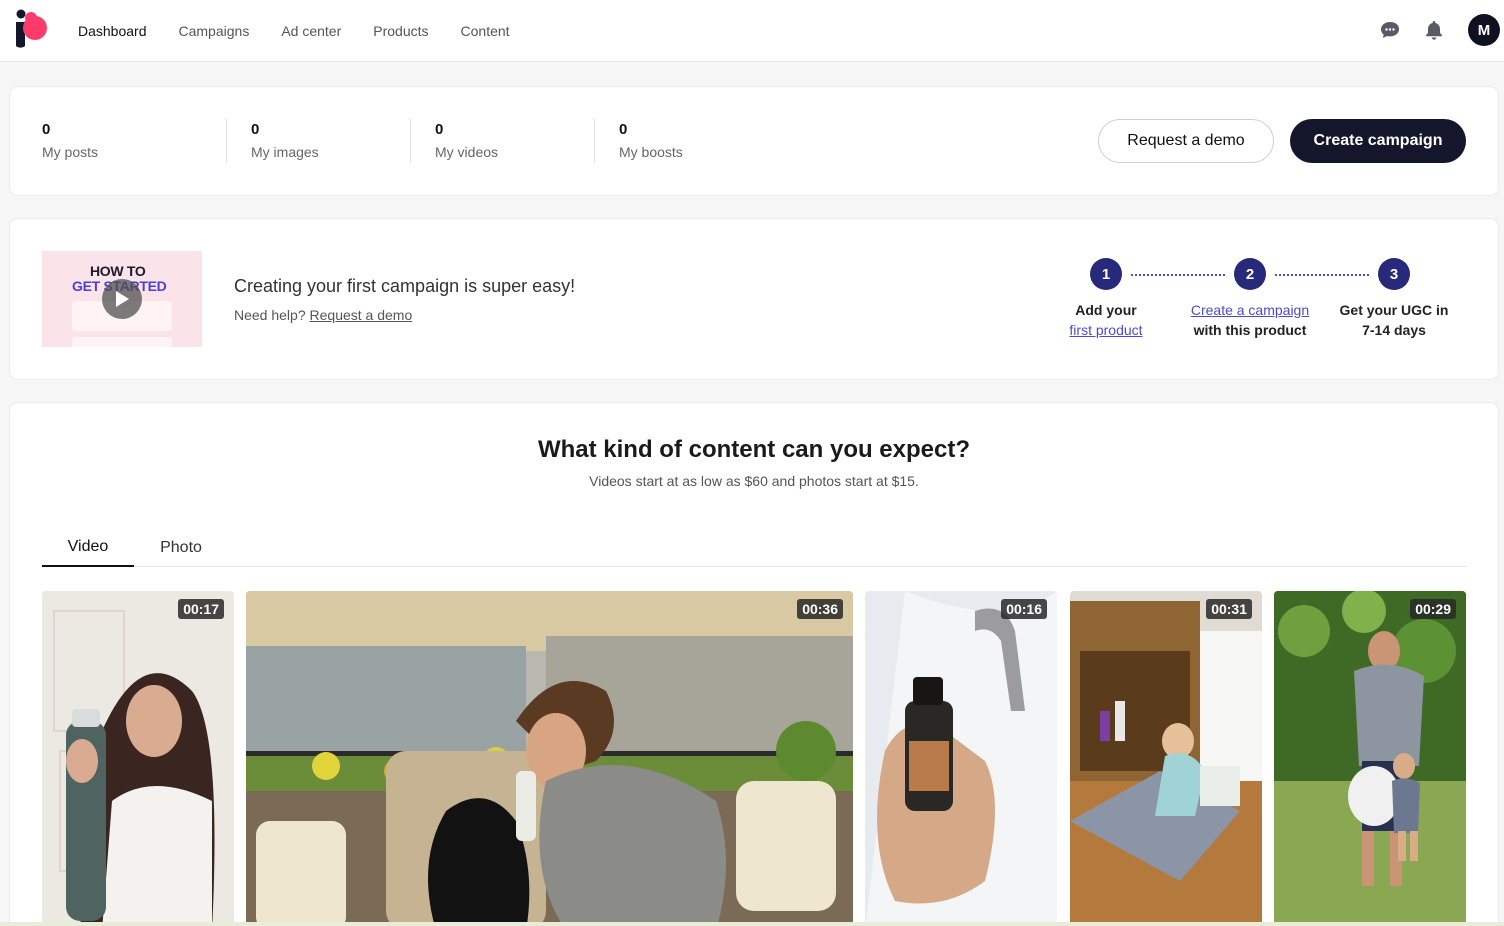 Image resolution: width=1504 pixels, height=926 pixels. I want to click on stat-videos: 0 My videos, so click(466, 140).